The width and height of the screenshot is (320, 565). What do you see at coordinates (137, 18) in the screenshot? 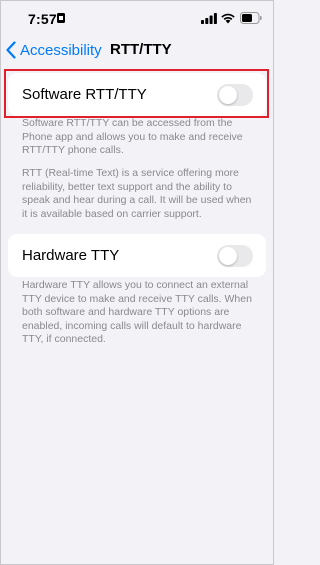
I see `status-bar: 7:57` at bounding box center [137, 18].